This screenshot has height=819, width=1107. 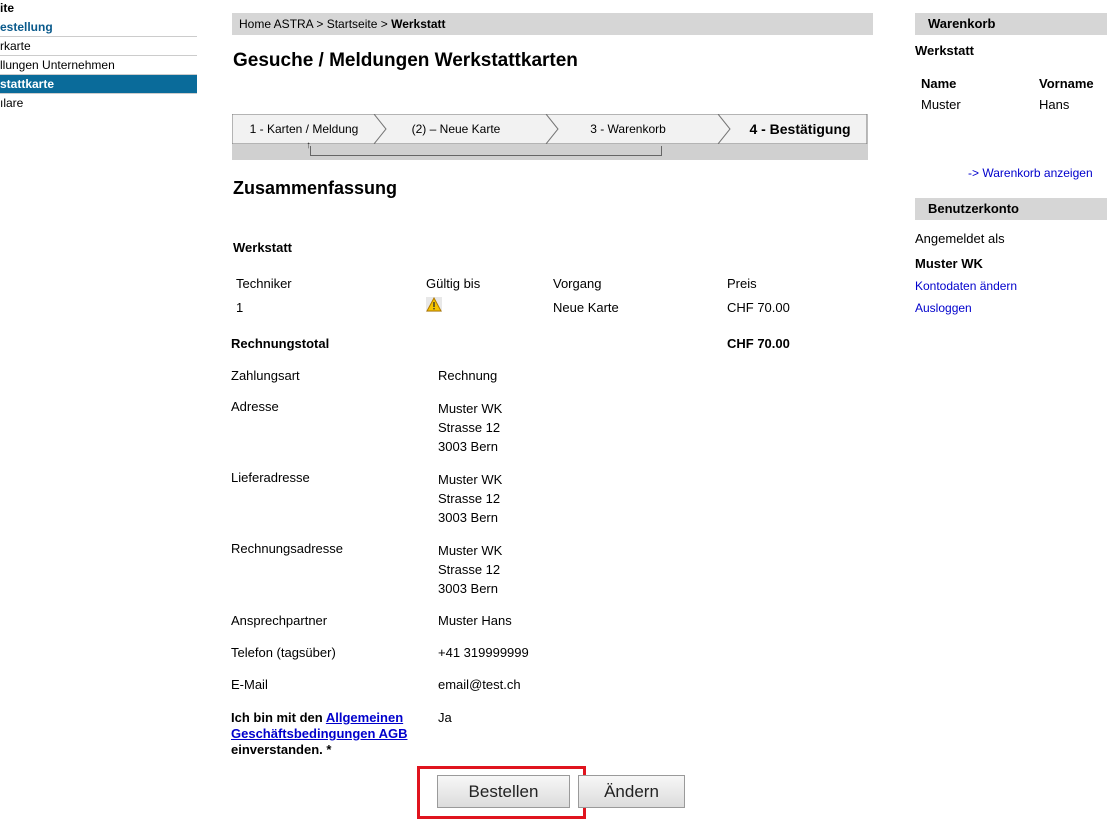 What do you see at coordinates (249, 684) in the screenshot?
I see `label-email: E-Mail` at bounding box center [249, 684].